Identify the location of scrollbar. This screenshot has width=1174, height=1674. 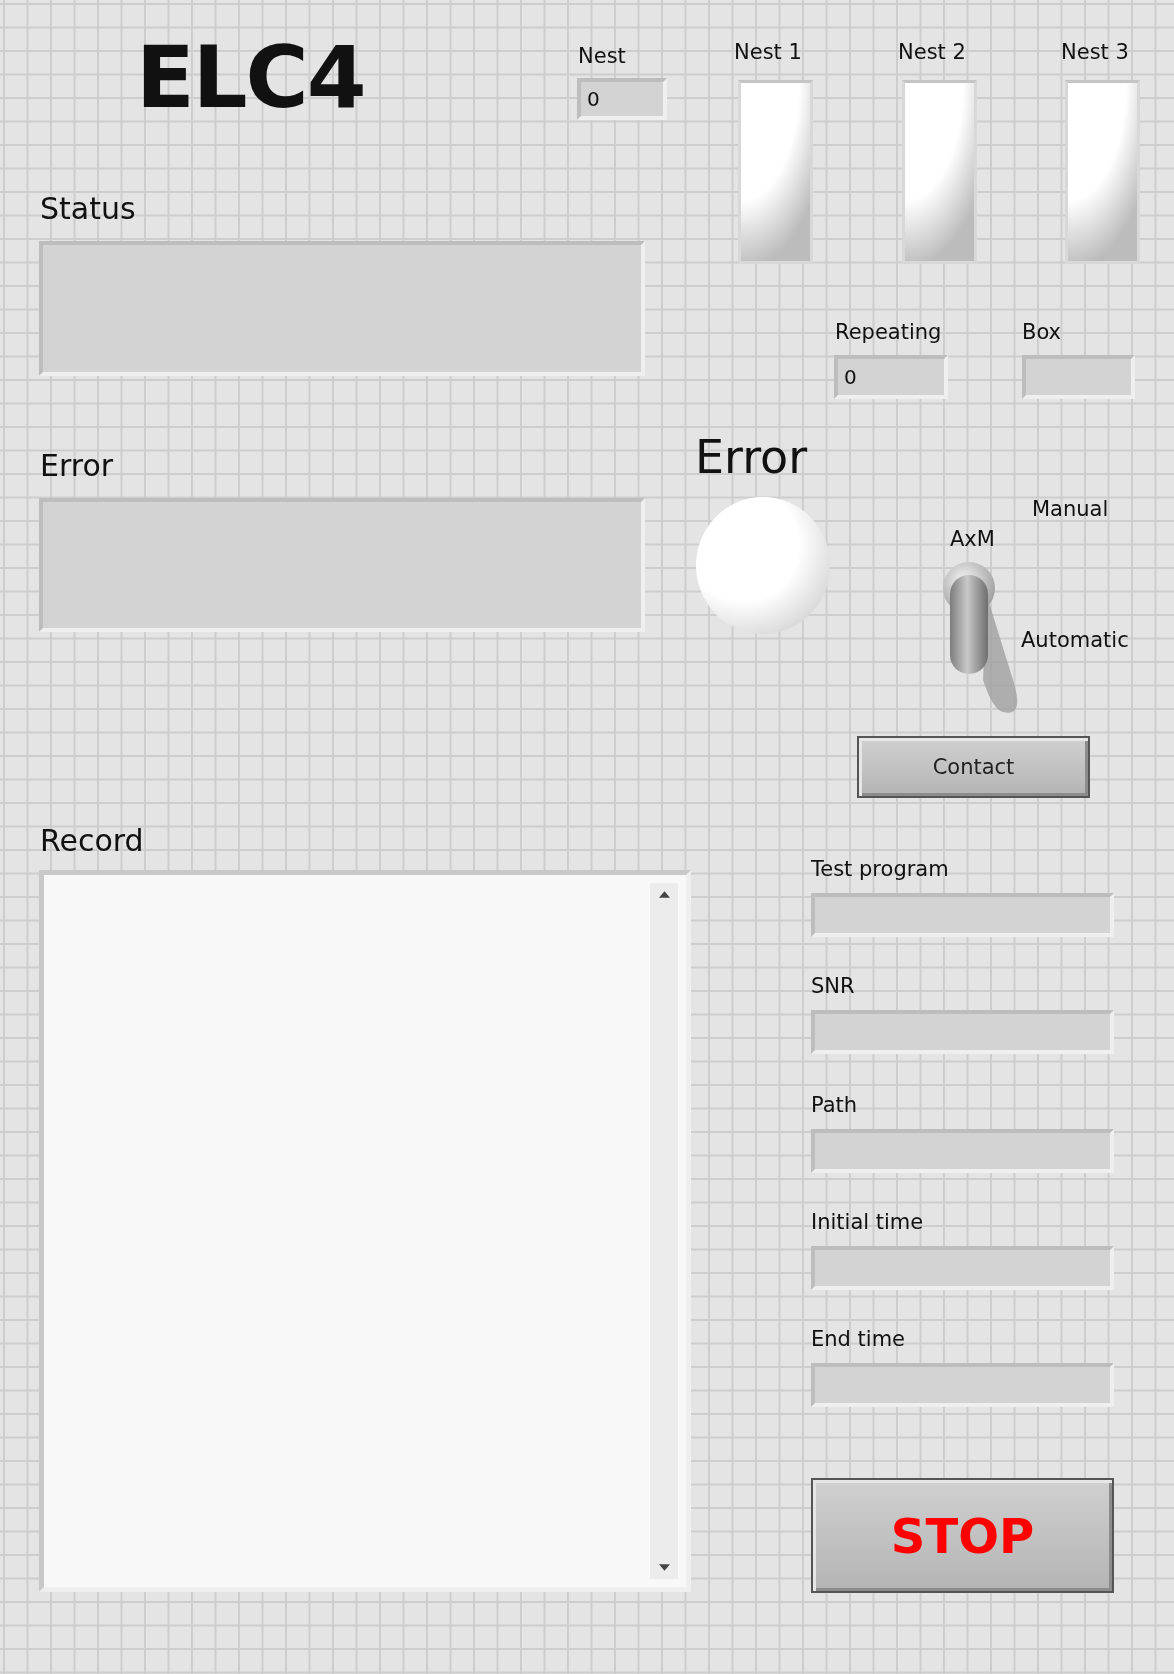
(664, 1231).